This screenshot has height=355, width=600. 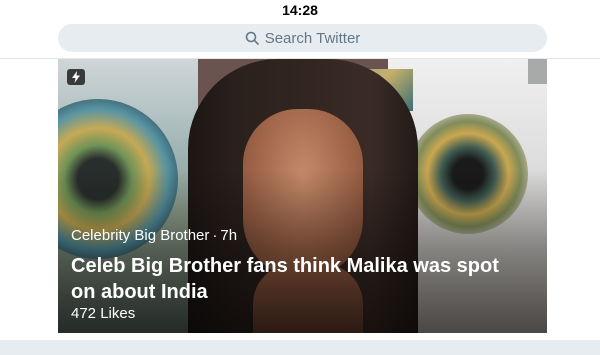 What do you see at coordinates (312, 38) in the screenshot?
I see `search-placeholder: Search Twitter` at bounding box center [312, 38].